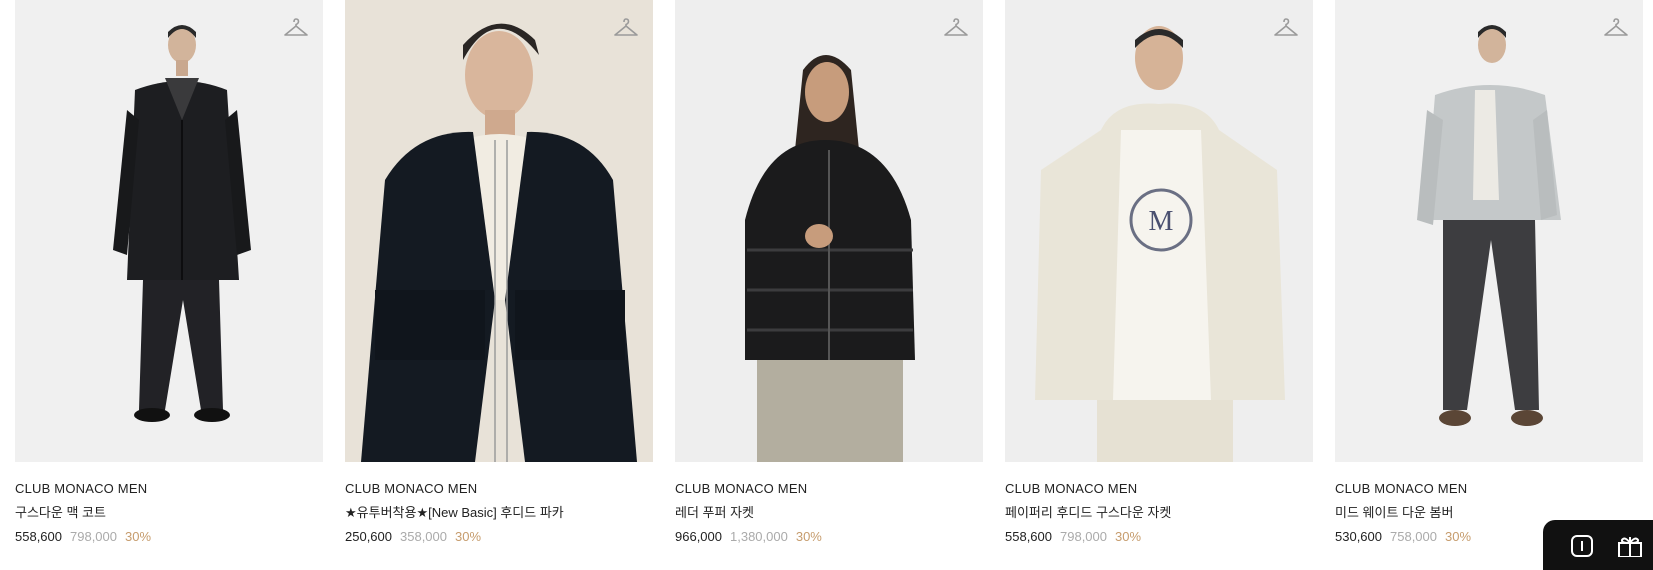  Describe the element at coordinates (829, 513) in the screenshot. I see `product-name: 레더 푸퍼 자켓` at that location.